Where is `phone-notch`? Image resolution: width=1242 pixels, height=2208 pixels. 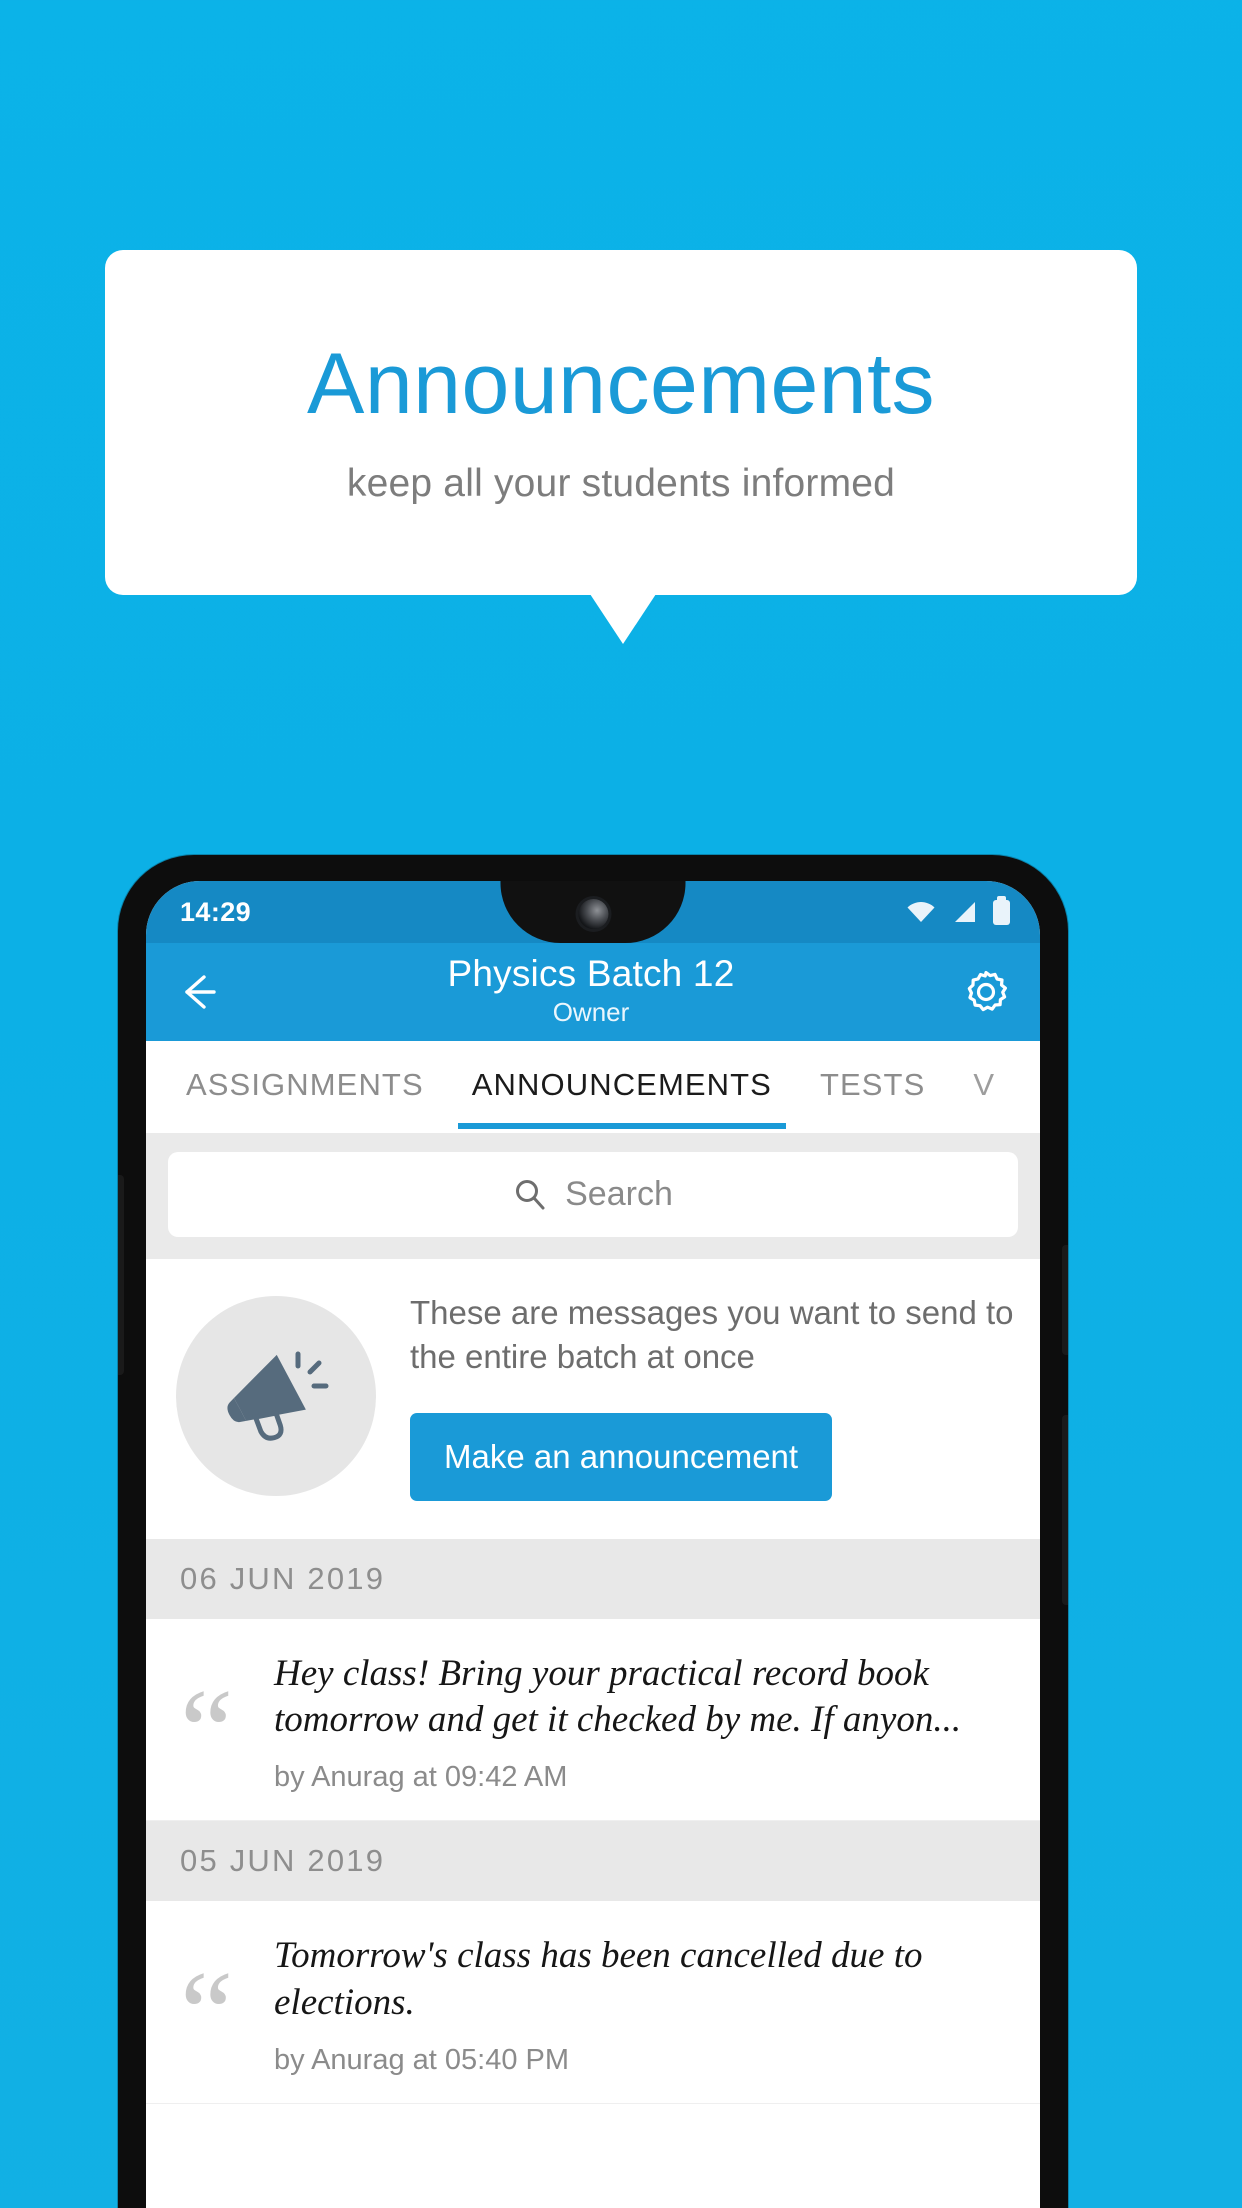 phone-notch is located at coordinates (593, 912).